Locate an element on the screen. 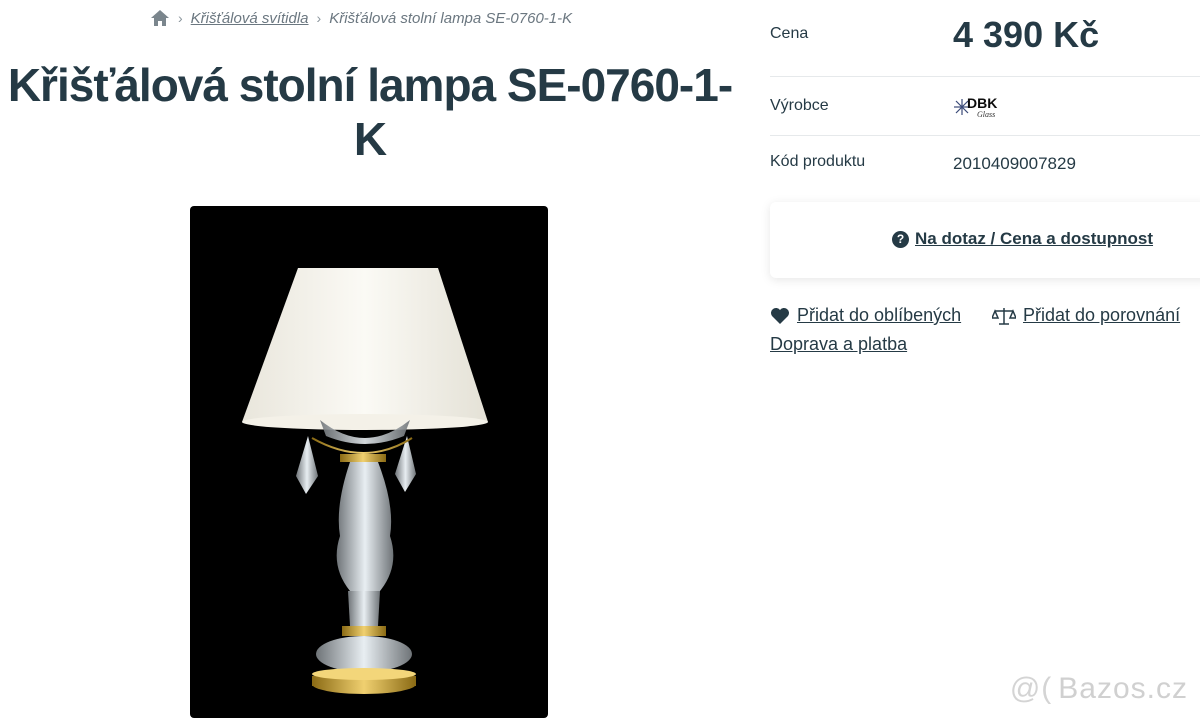 This screenshot has width=1200, height=720. code-label: Kód produktu is located at coordinates (818, 161).